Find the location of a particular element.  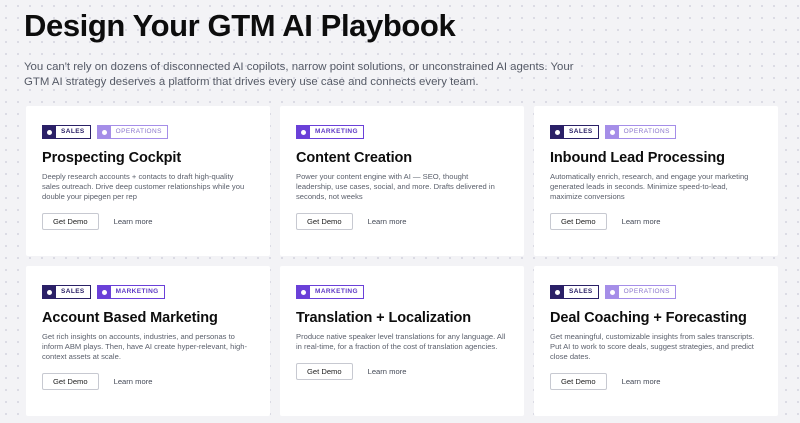

card-tags: SALES MARKETING is located at coordinates (148, 292).